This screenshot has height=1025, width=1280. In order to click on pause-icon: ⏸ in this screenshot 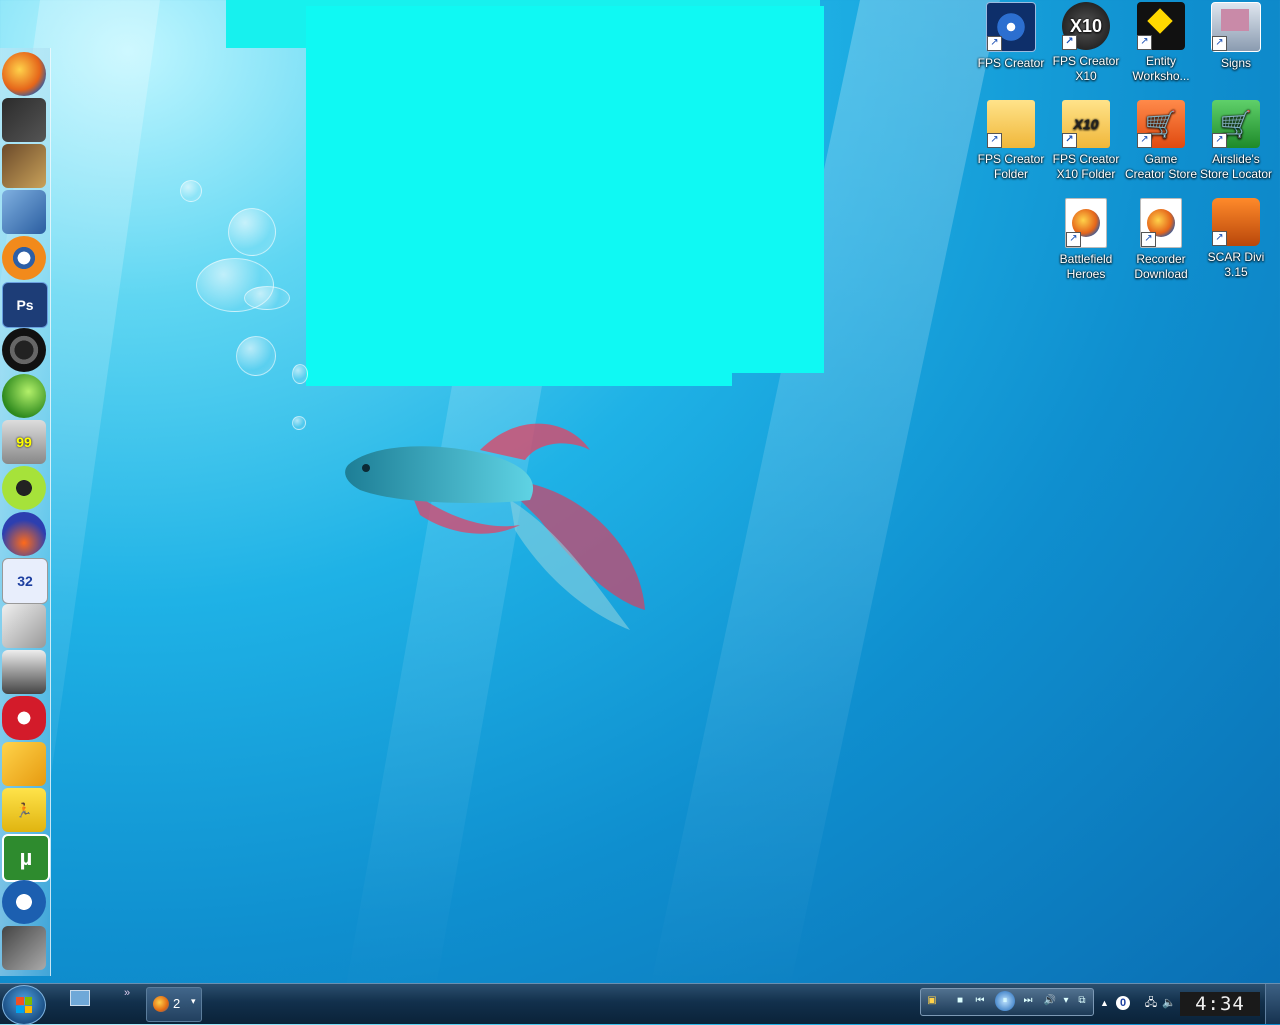, I will do `click(1005, 1001)`.